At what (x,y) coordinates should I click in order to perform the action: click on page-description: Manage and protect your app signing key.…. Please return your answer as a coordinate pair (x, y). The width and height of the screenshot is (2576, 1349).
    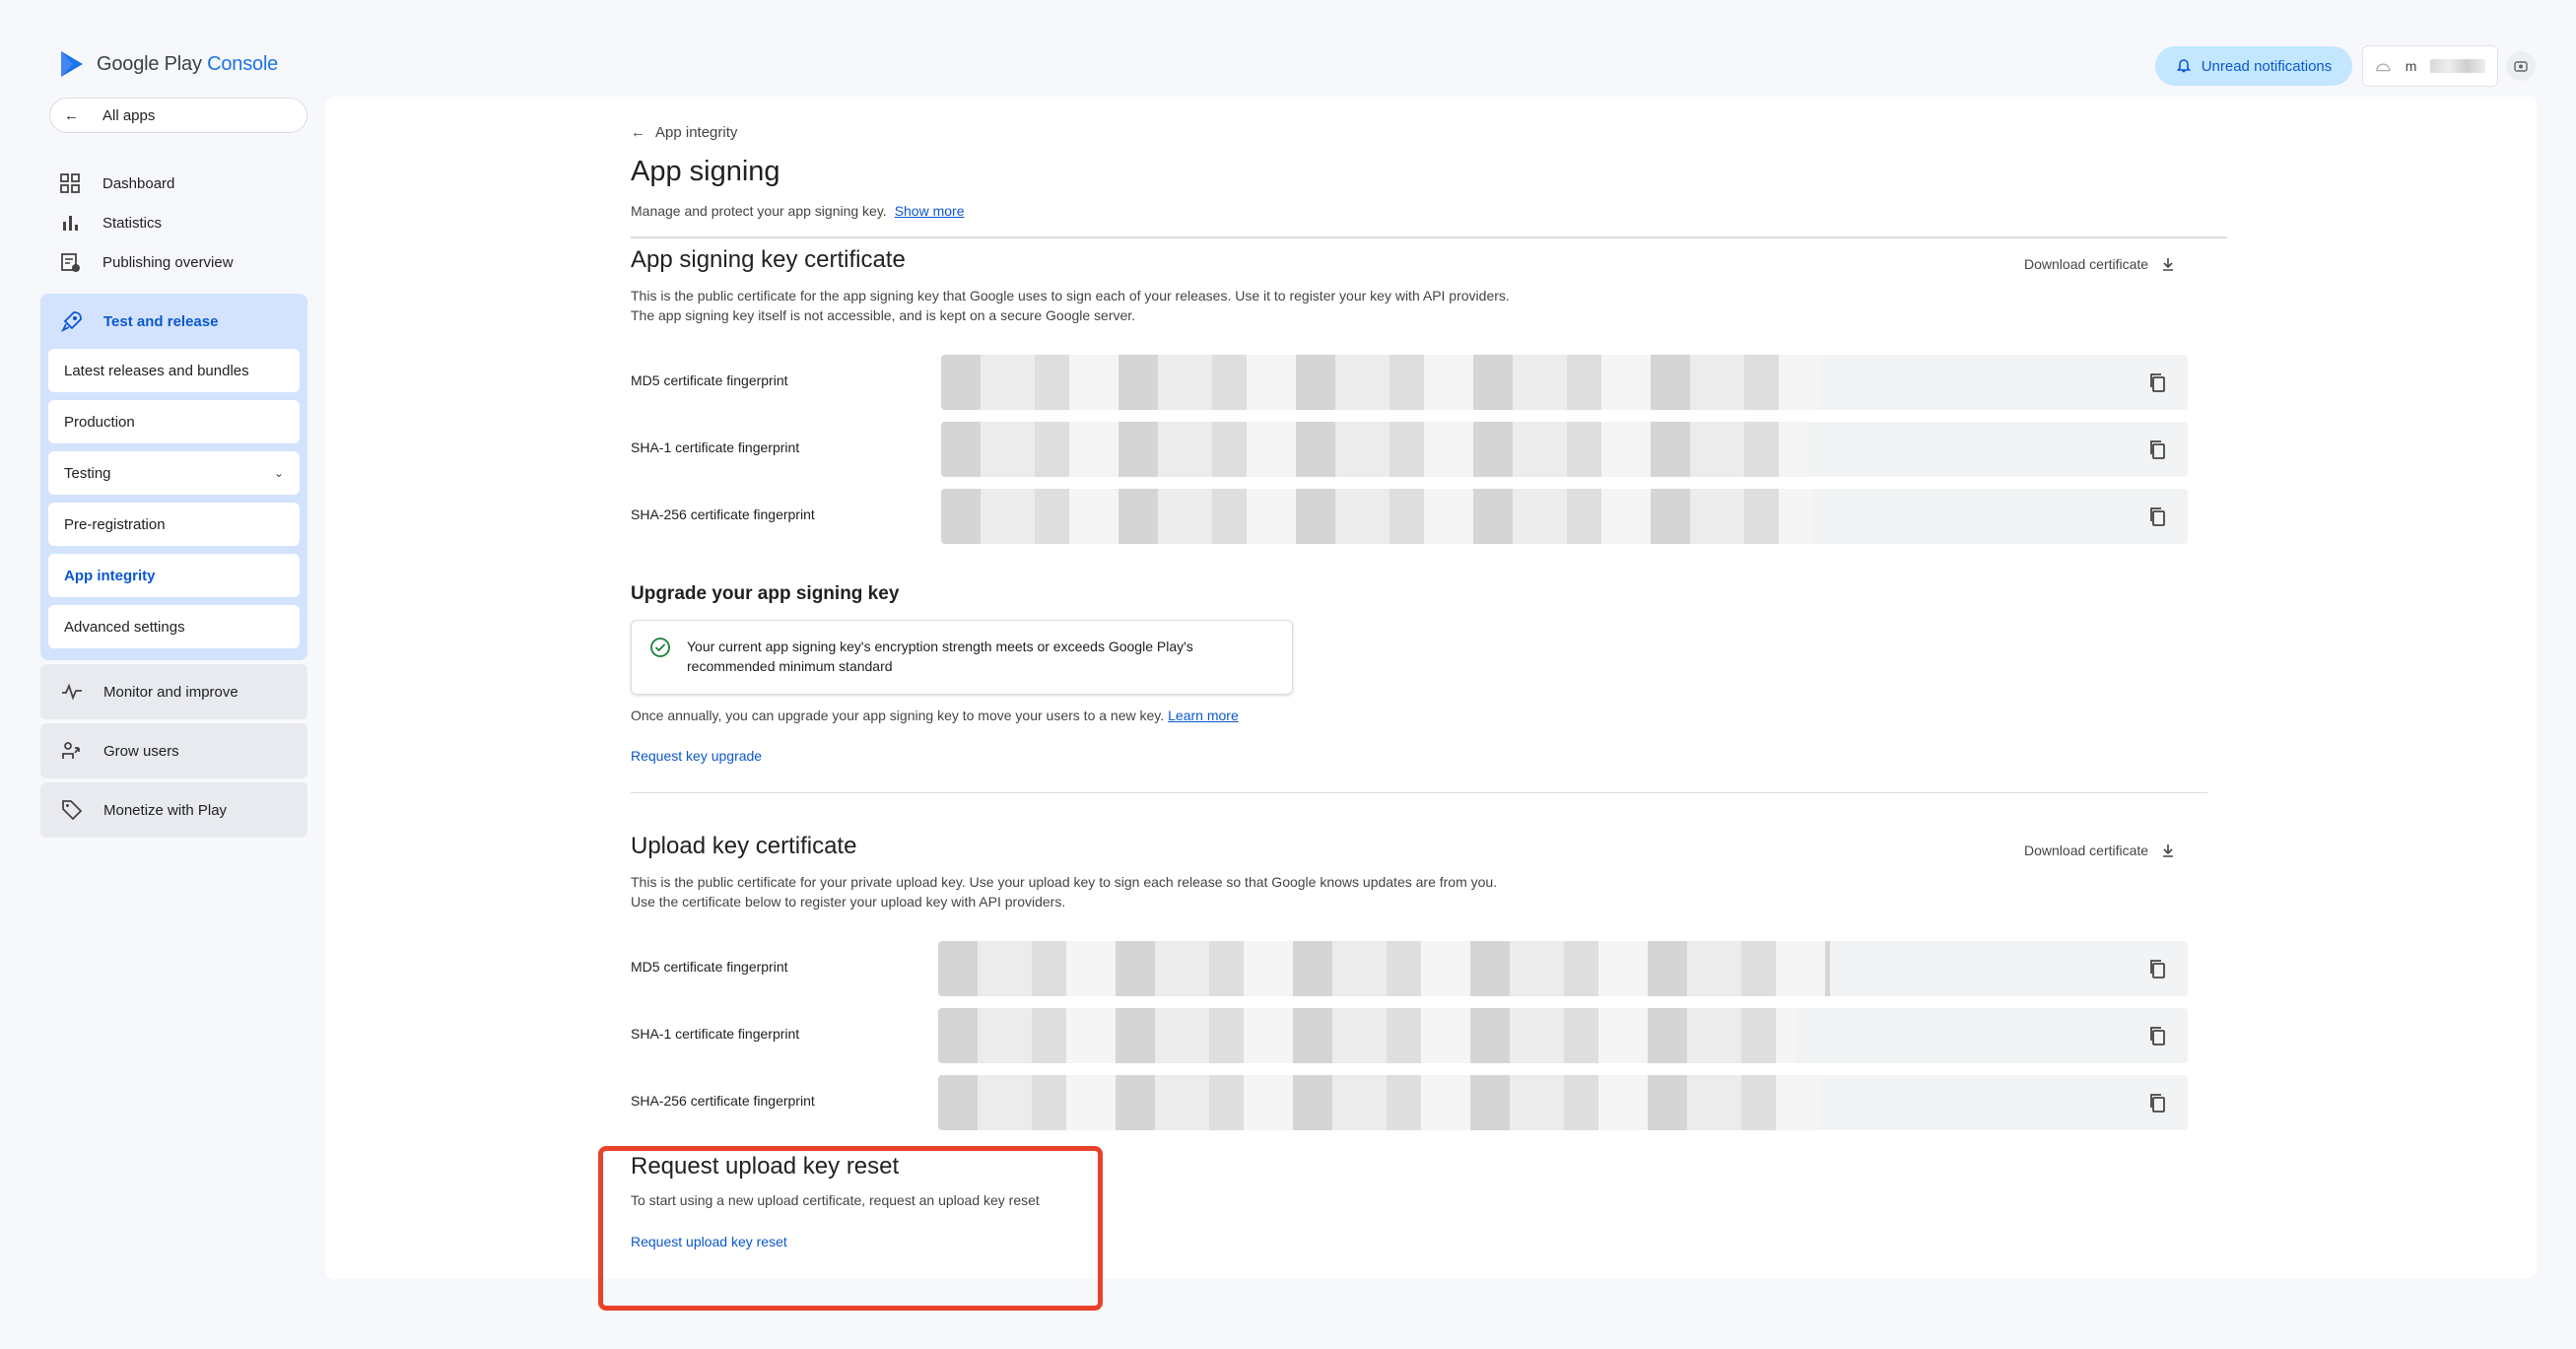
    Looking at the image, I should click on (798, 211).